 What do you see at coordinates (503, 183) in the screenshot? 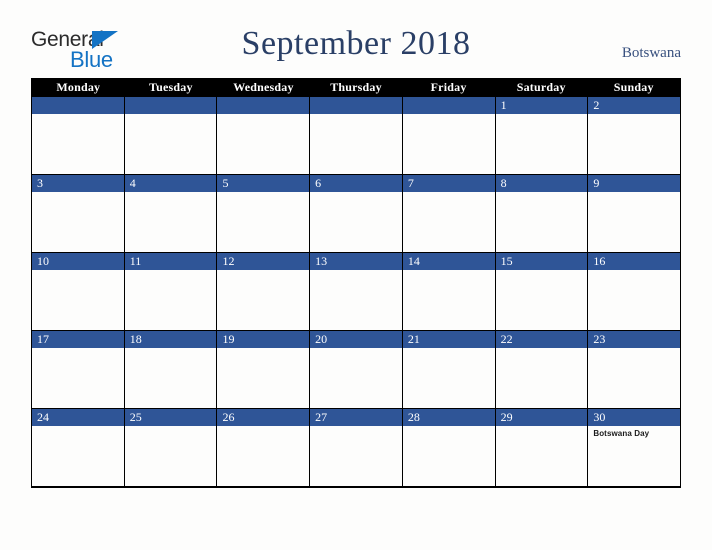
I see `date-number: 8` at bounding box center [503, 183].